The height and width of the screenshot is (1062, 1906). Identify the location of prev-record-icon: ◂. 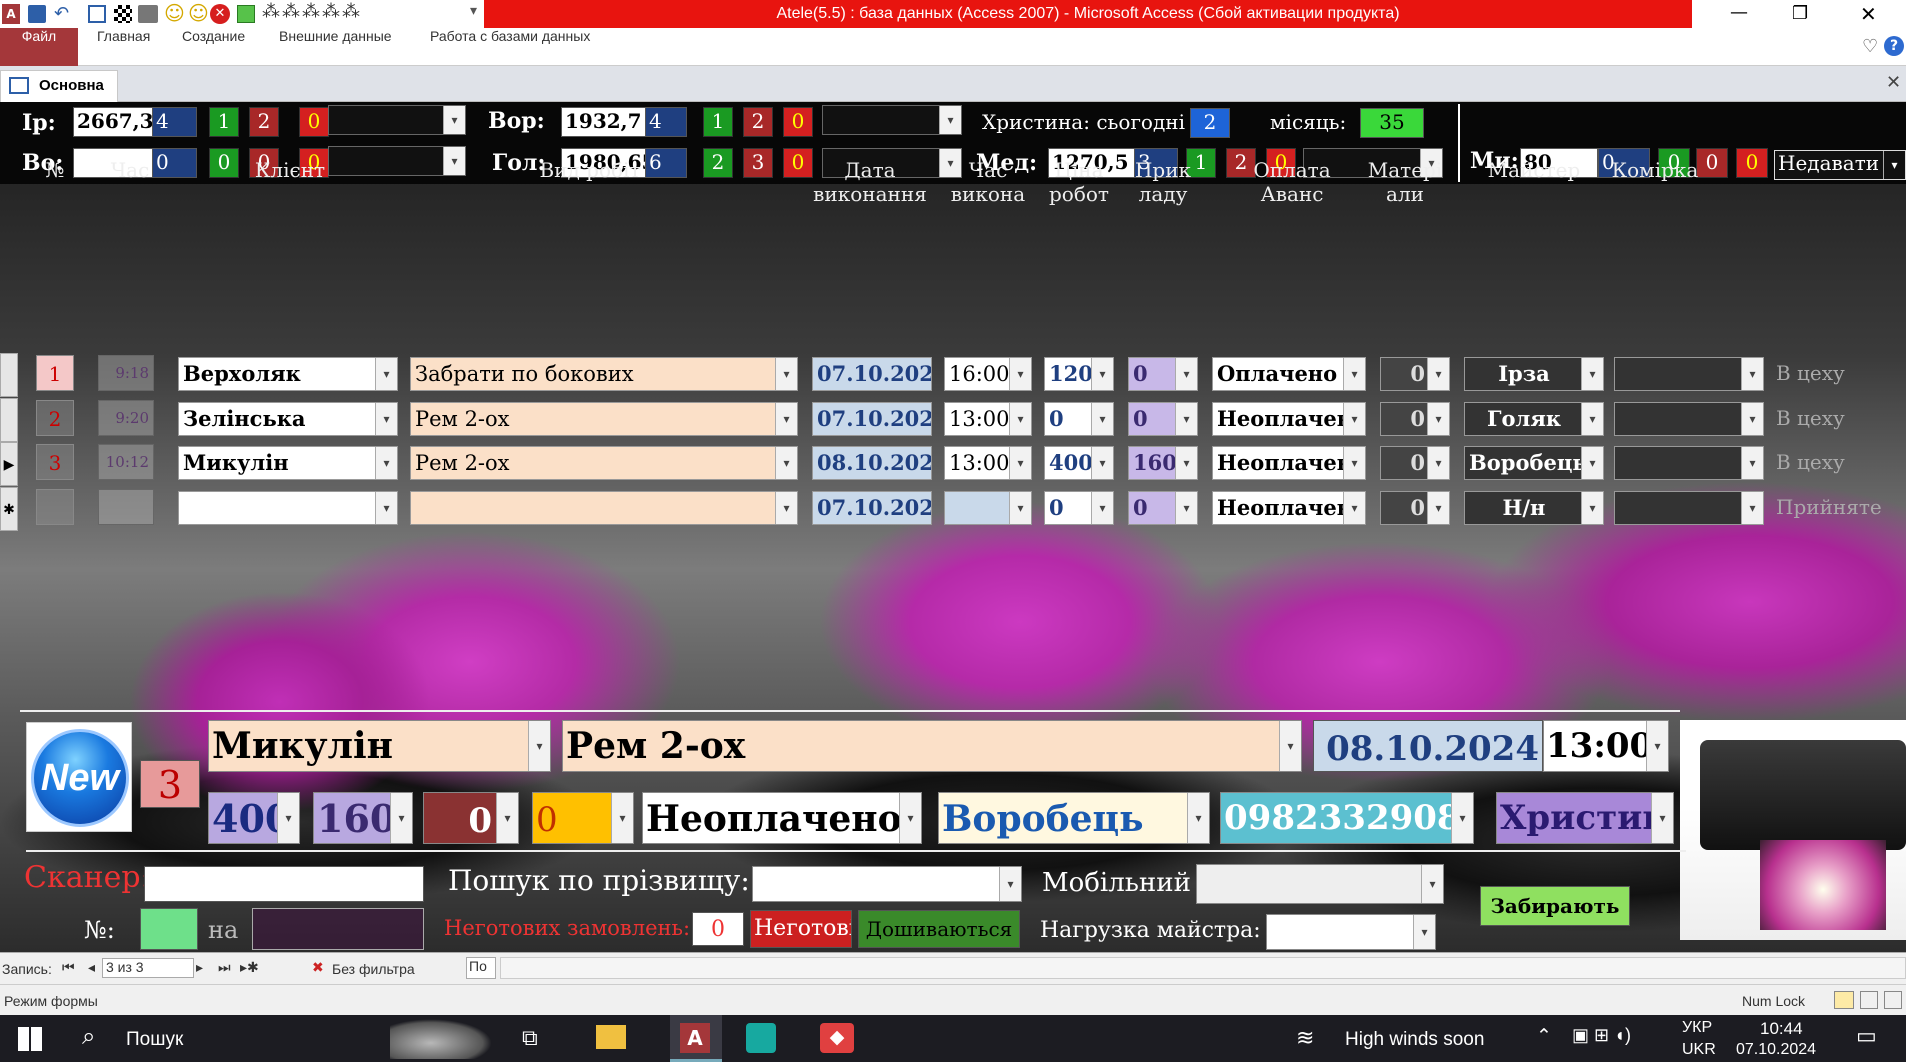
(91, 967).